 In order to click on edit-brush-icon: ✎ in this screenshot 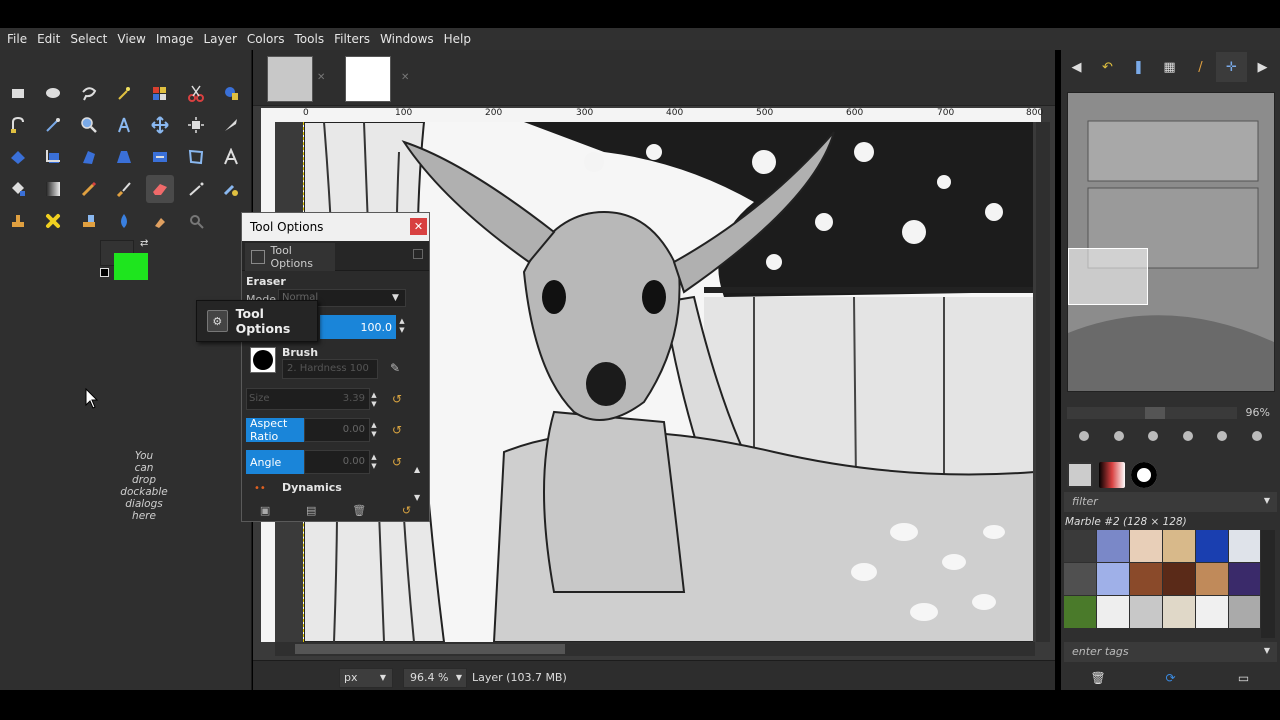, I will do `click(395, 368)`.